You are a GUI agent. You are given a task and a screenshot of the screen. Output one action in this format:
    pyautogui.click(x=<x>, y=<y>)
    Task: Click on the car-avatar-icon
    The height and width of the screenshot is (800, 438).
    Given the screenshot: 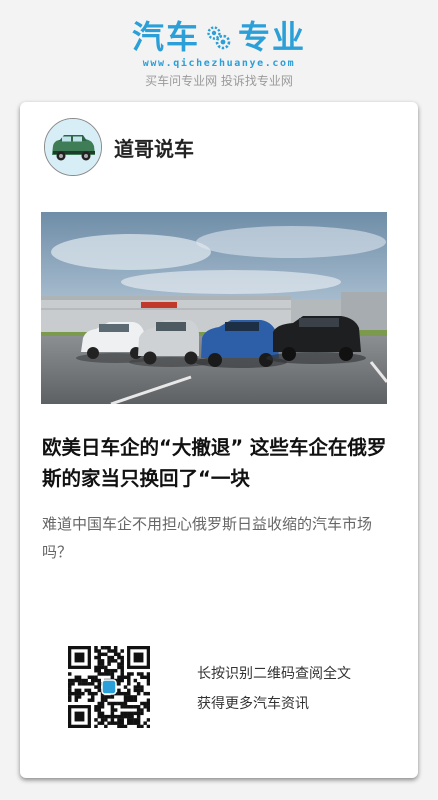 What is the action you would take?
    pyautogui.click(x=73, y=147)
    